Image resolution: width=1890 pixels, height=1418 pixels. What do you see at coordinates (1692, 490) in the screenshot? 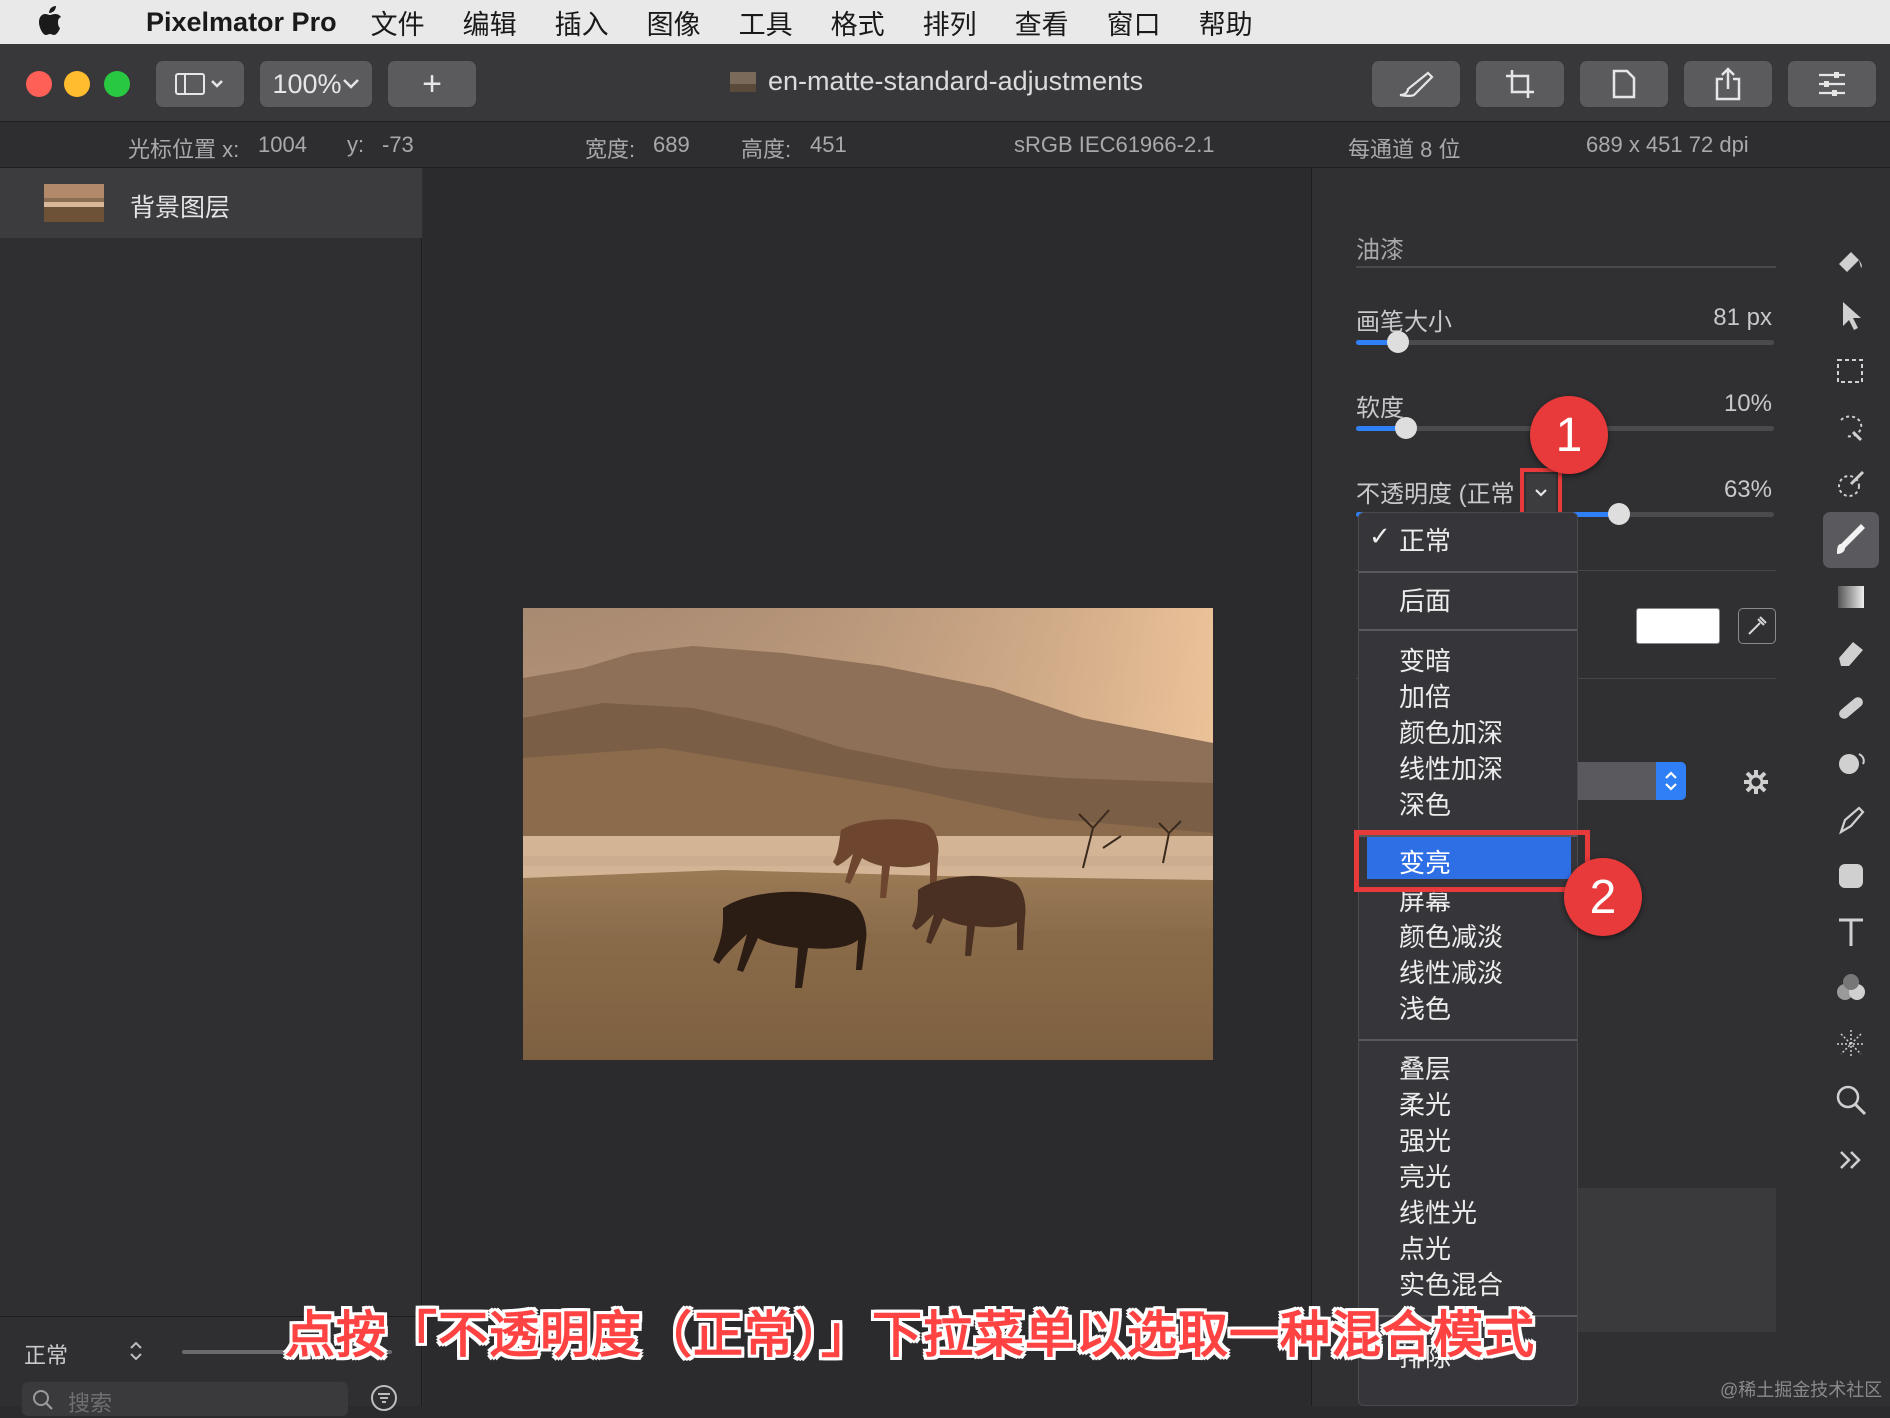
I see `opacity-value: 63%` at bounding box center [1692, 490].